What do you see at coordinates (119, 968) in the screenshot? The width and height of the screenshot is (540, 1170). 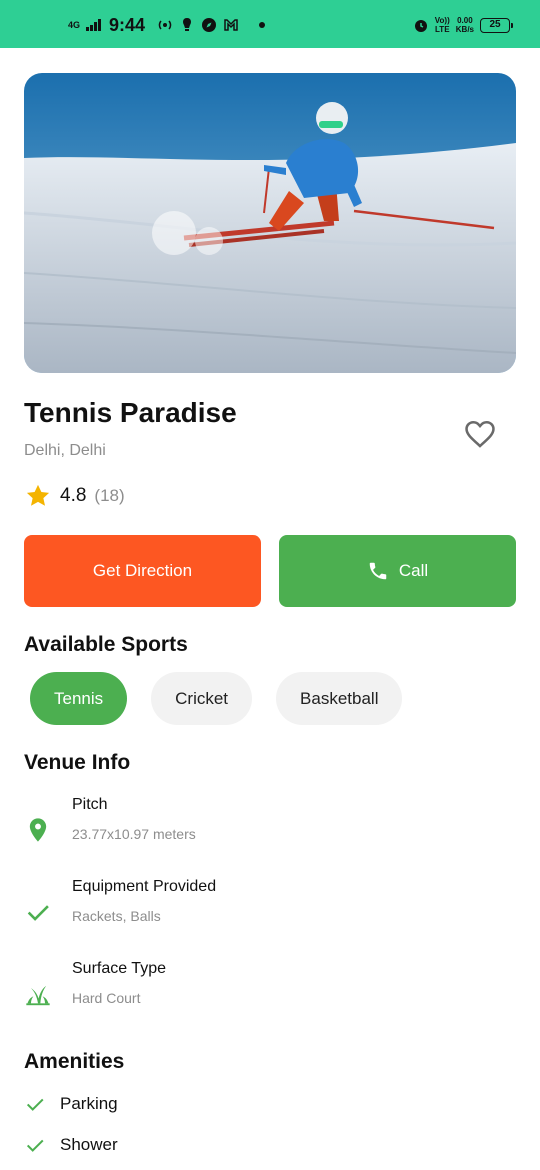 I see `info-label: Surface Type` at bounding box center [119, 968].